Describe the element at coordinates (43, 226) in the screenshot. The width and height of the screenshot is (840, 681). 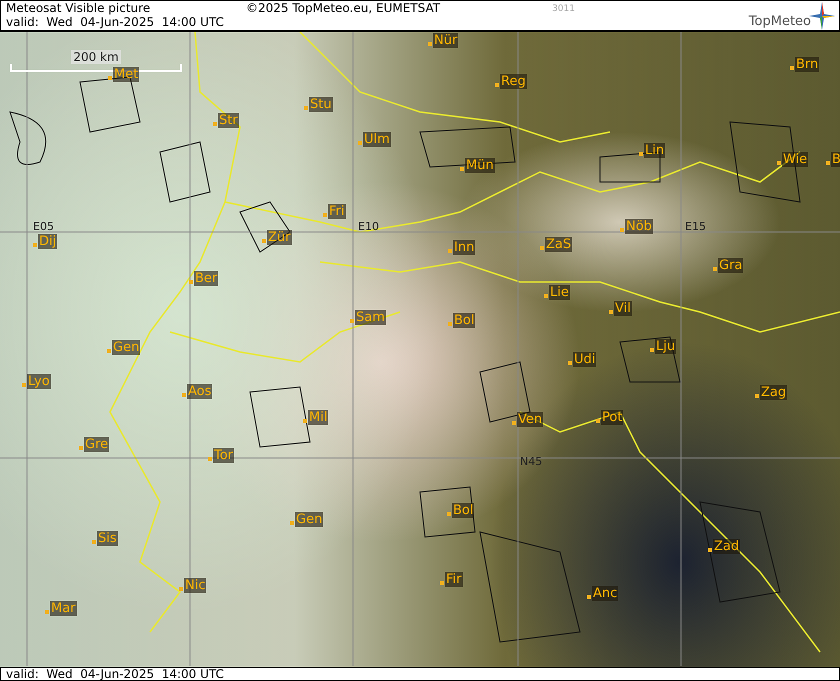
I see `grid-label: E05` at that location.